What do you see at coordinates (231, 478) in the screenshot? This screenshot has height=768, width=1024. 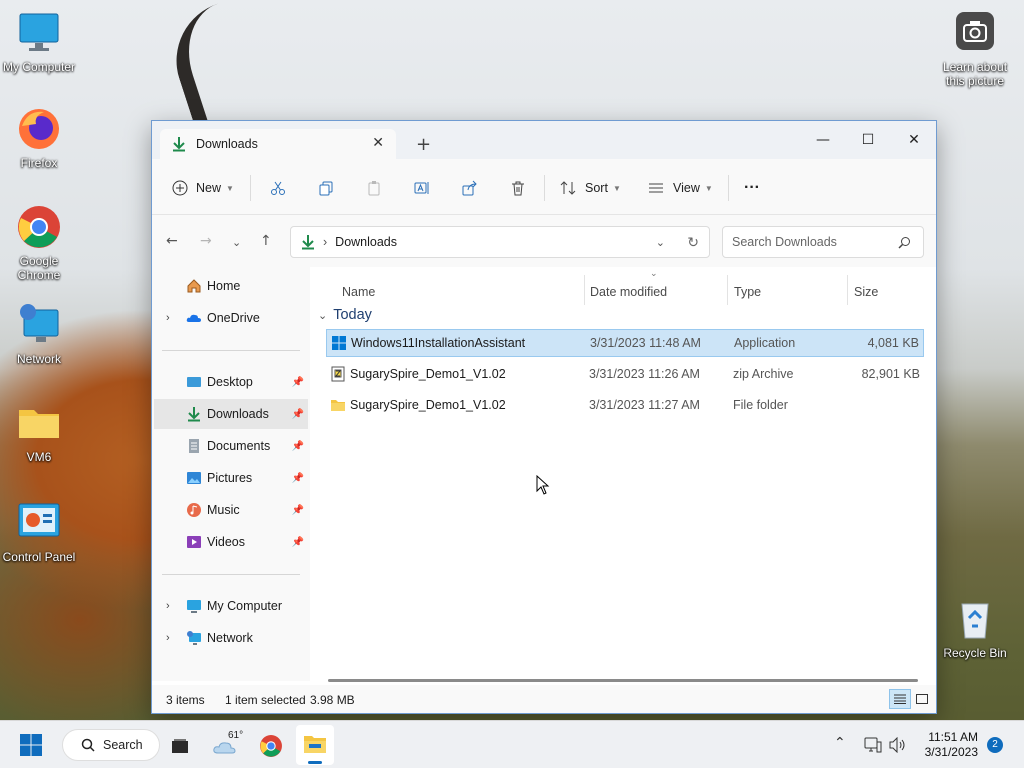 I see `nav-item-pictures: Pictures 📌` at bounding box center [231, 478].